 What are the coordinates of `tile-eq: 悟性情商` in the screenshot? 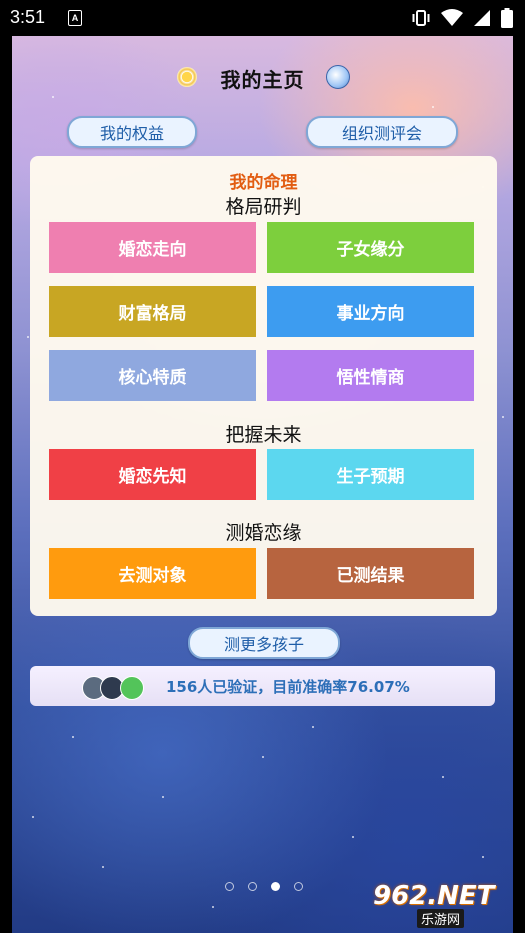 It's located at (370, 375).